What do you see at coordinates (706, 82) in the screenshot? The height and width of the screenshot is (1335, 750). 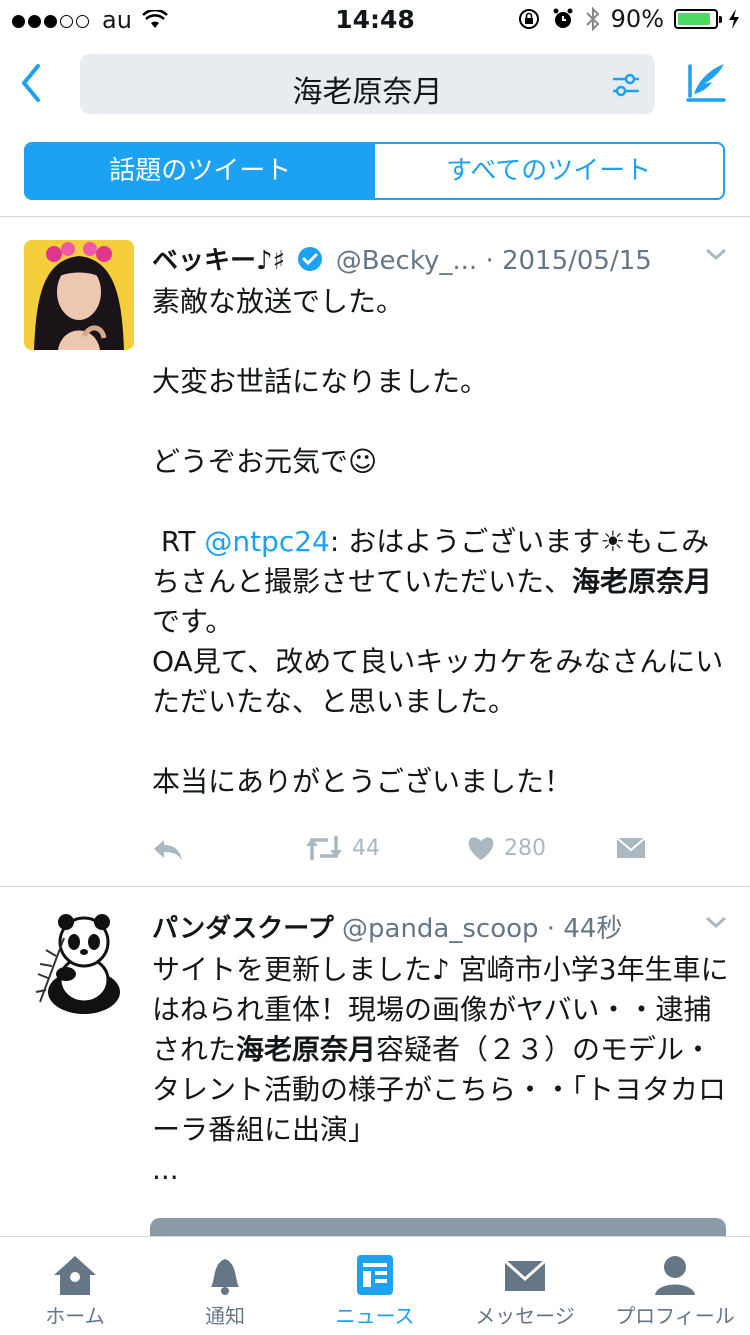 I see `compose-tweet-icon` at bounding box center [706, 82].